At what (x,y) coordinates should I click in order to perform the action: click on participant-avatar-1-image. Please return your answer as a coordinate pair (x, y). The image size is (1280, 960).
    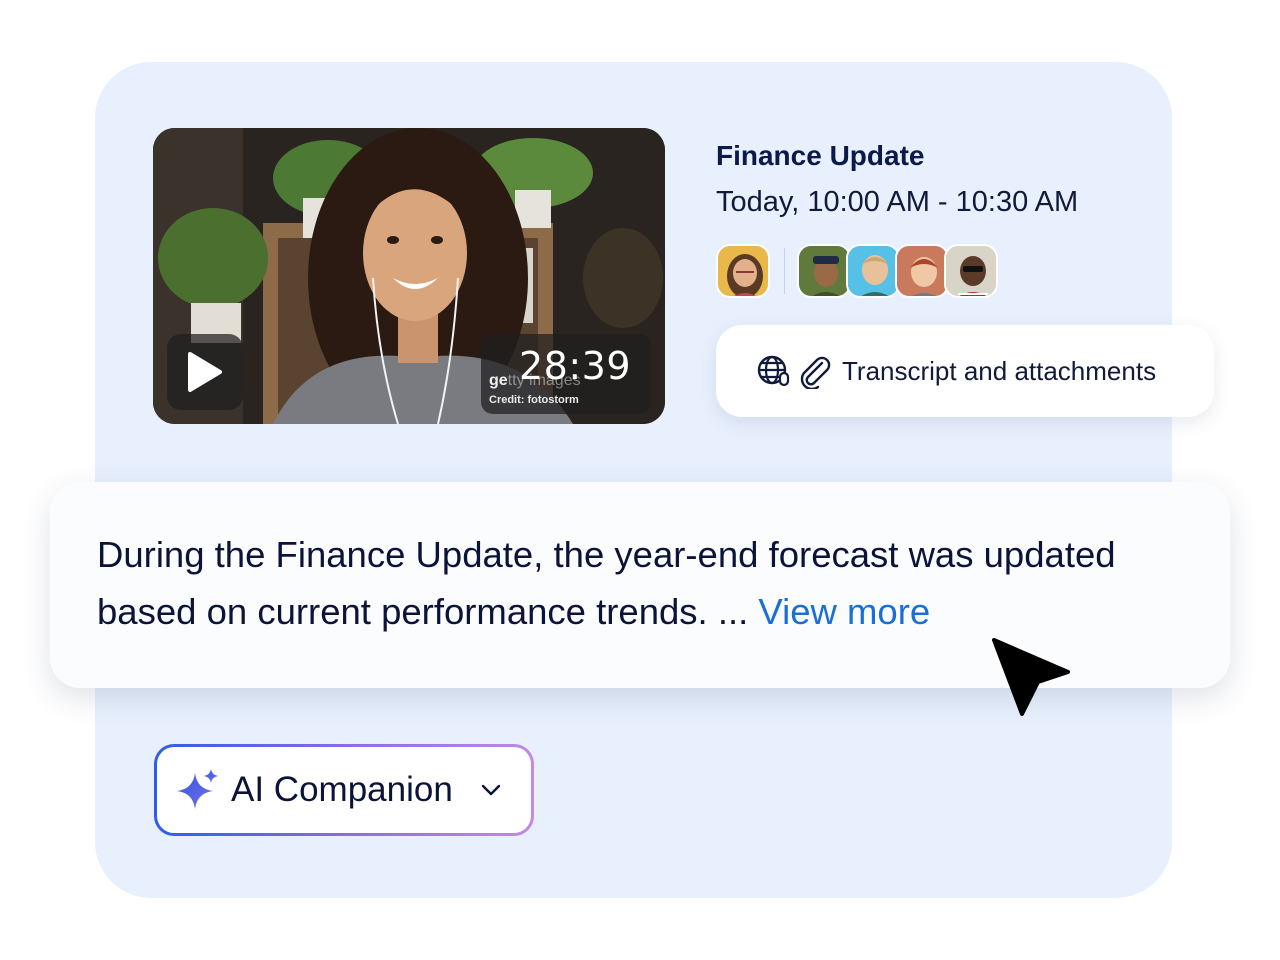
    Looking at the image, I should click on (824, 271).